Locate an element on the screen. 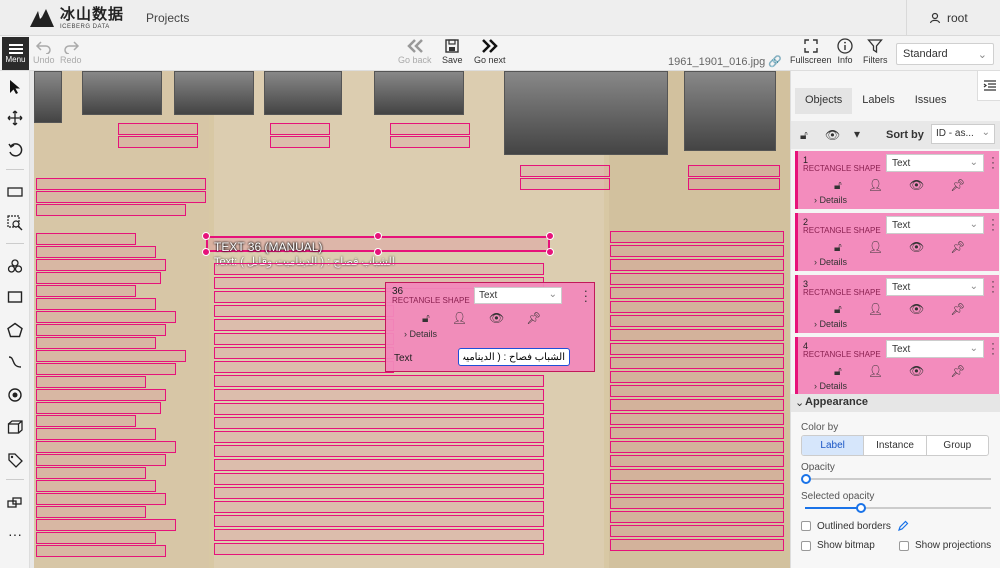 The height and width of the screenshot is (568, 1000). collapse-panel-button is located at coordinates (988, 86).